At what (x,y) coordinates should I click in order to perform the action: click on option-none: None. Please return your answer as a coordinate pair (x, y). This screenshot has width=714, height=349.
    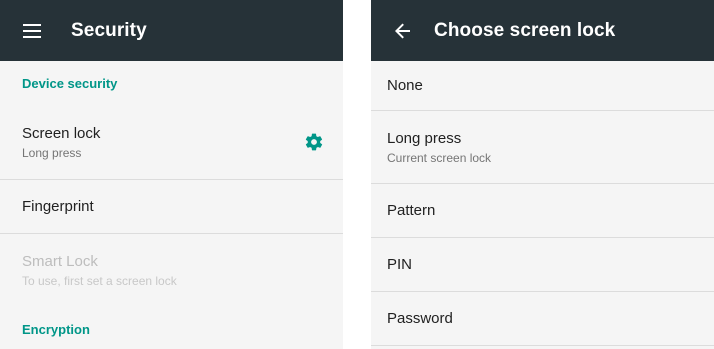
    Looking at the image, I should click on (542, 86).